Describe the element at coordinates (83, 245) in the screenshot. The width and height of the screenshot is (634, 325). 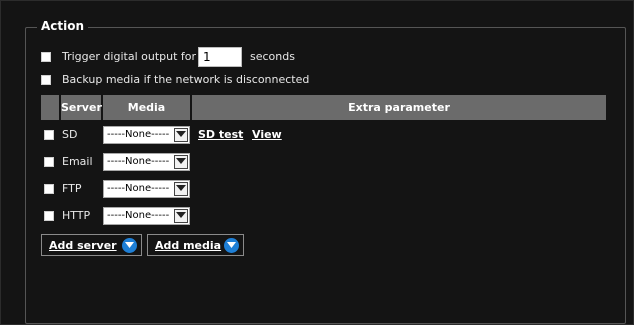
I see `add-server-label: Add server` at that location.